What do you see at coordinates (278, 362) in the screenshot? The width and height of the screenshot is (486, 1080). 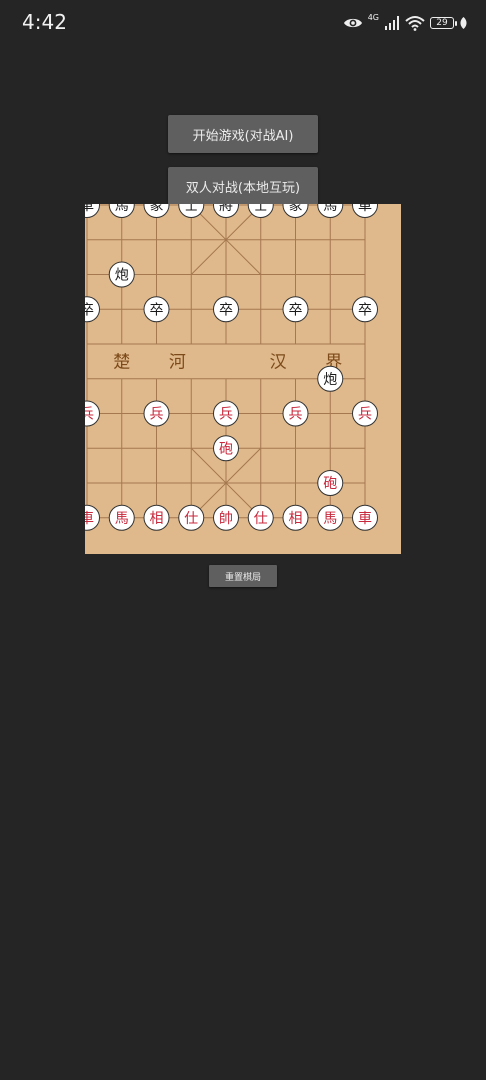 I see `river-label: 汉` at bounding box center [278, 362].